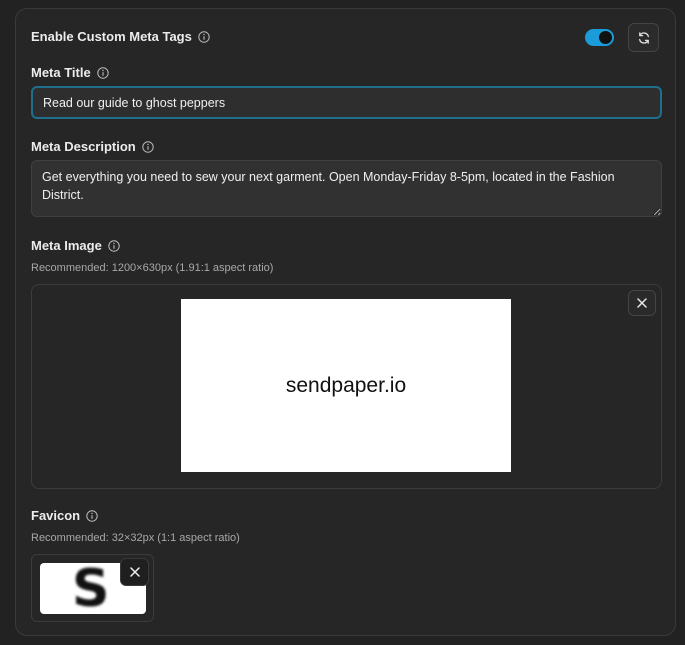 The image size is (685, 645). I want to click on meta-image-remove-button, so click(642, 303).